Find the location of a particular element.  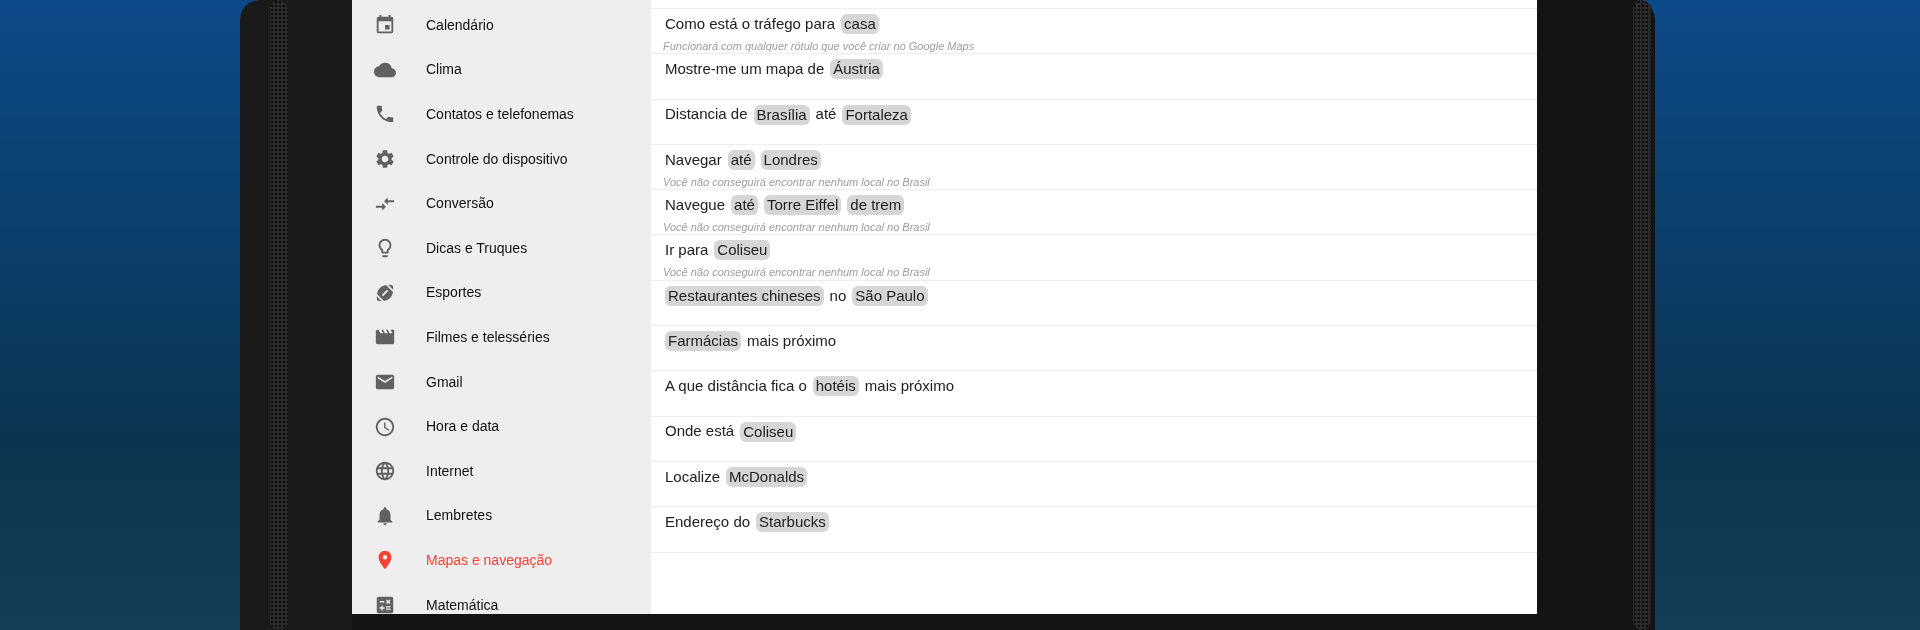

slot-chip: Restaurantes chineses is located at coordinates (744, 295).